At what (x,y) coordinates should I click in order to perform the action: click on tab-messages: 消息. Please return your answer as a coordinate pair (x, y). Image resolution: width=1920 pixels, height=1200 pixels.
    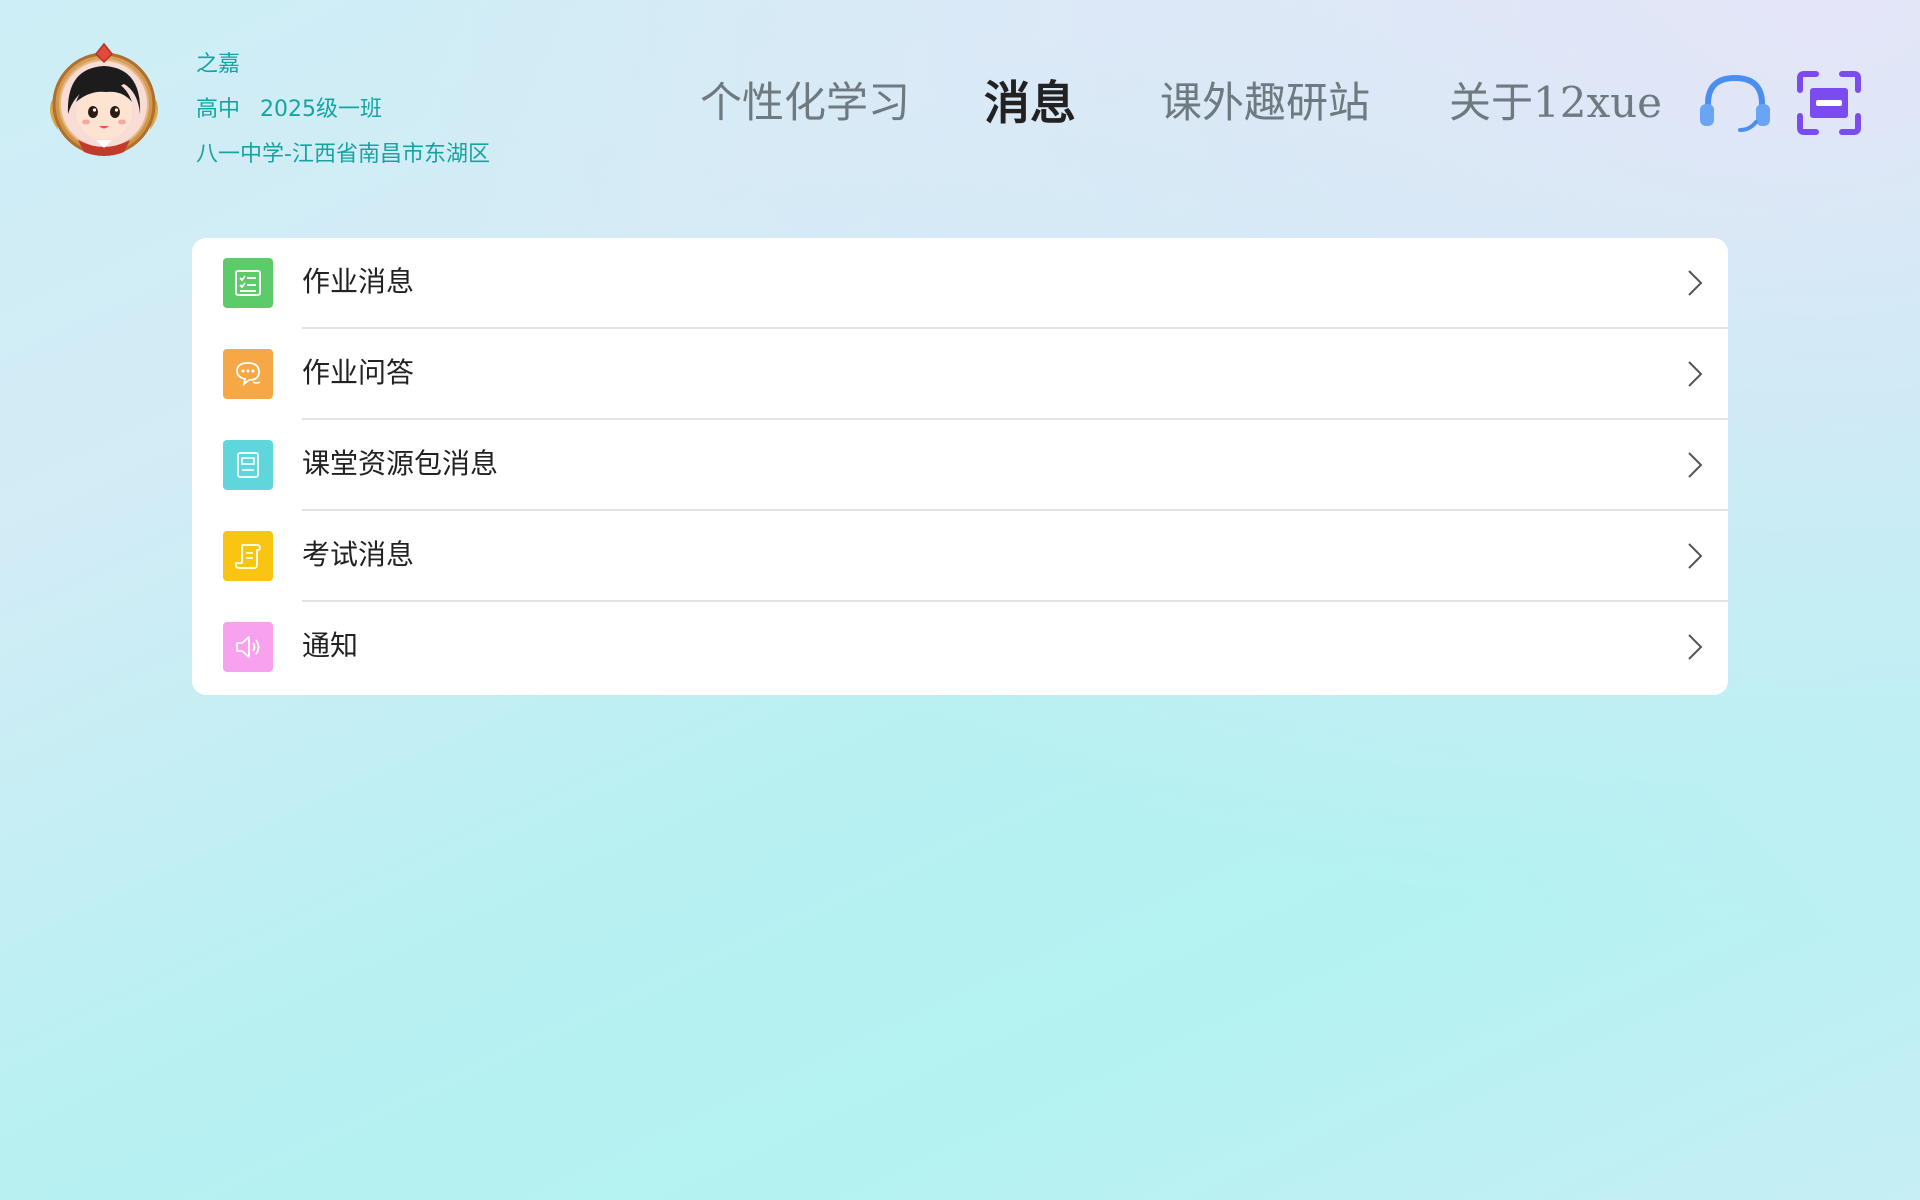
    Looking at the image, I should click on (1030, 103).